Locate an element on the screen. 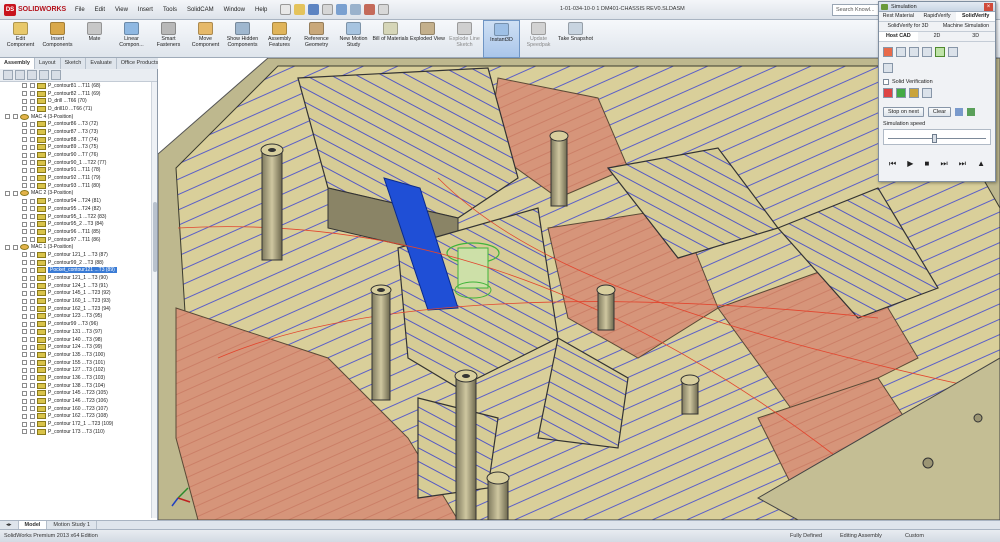  tree-item: D_drill10 ...T66 (71) is located at coordinates (78, 109).